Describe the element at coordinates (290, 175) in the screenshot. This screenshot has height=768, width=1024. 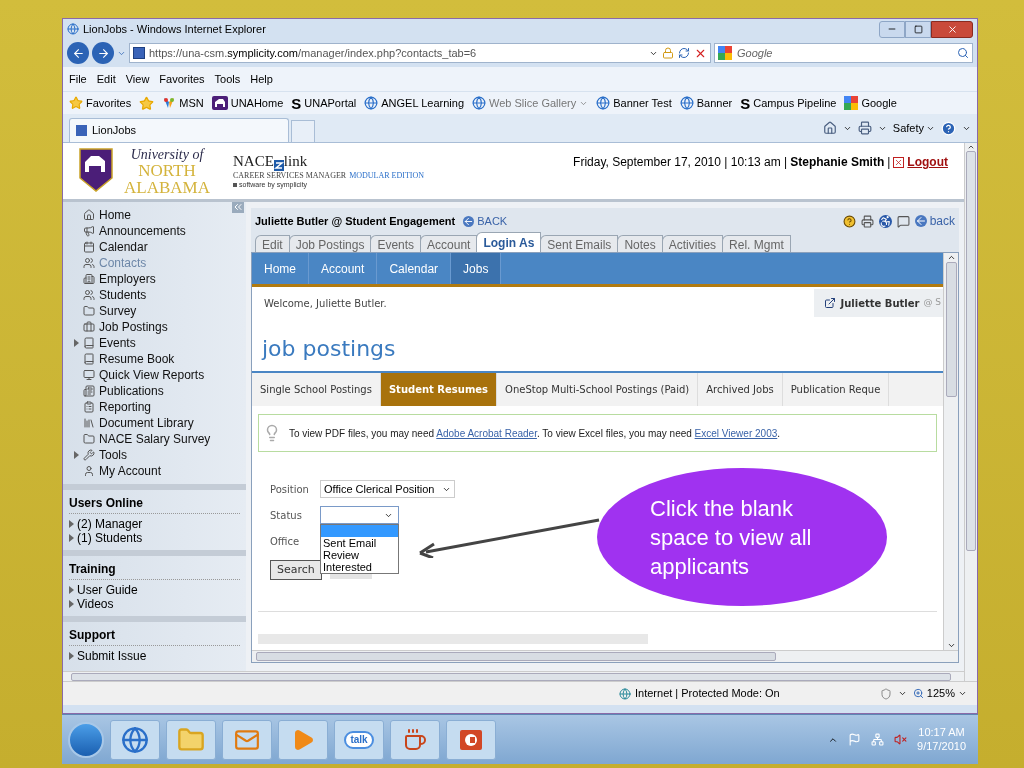
I see `product-subtitle: CAREER SERVICES MANAGER` at that location.